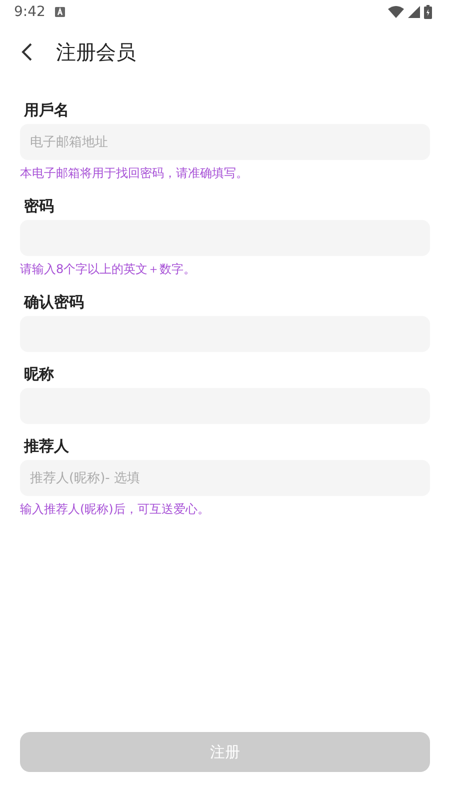  Describe the element at coordinates (396, 12) in the screenshot. I see `wifi-icon` at that location.